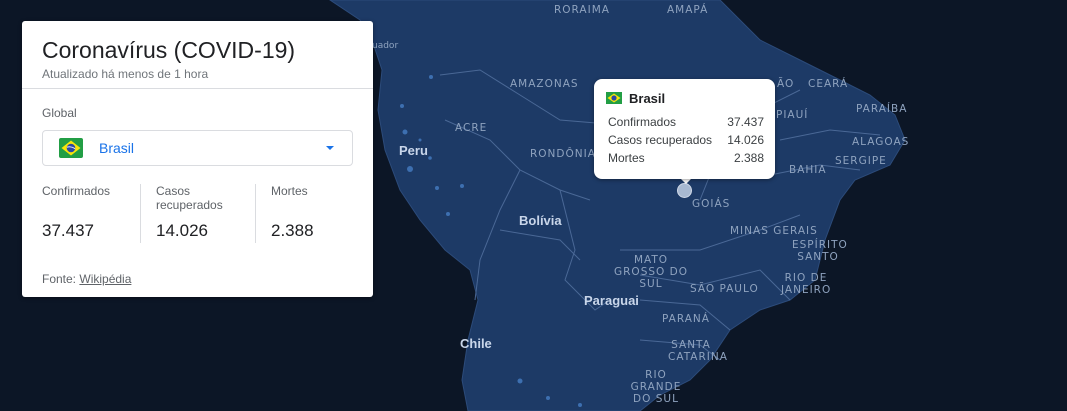 This screenshot has height=411, width=1067. Describe the element at coordinates (686, 319) in the screenshot. I see `map-label-parana: PARANÁ` at that location.